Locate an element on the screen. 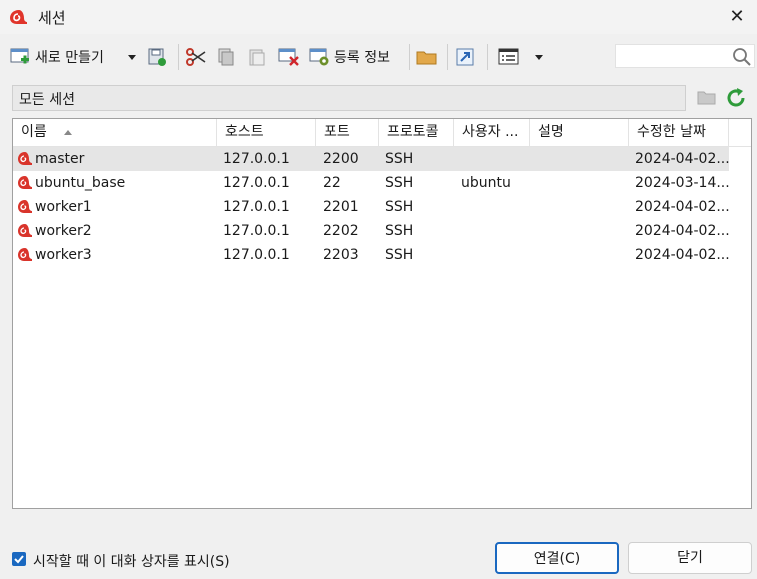  open-folder-button is located at coordinates (427, 57).